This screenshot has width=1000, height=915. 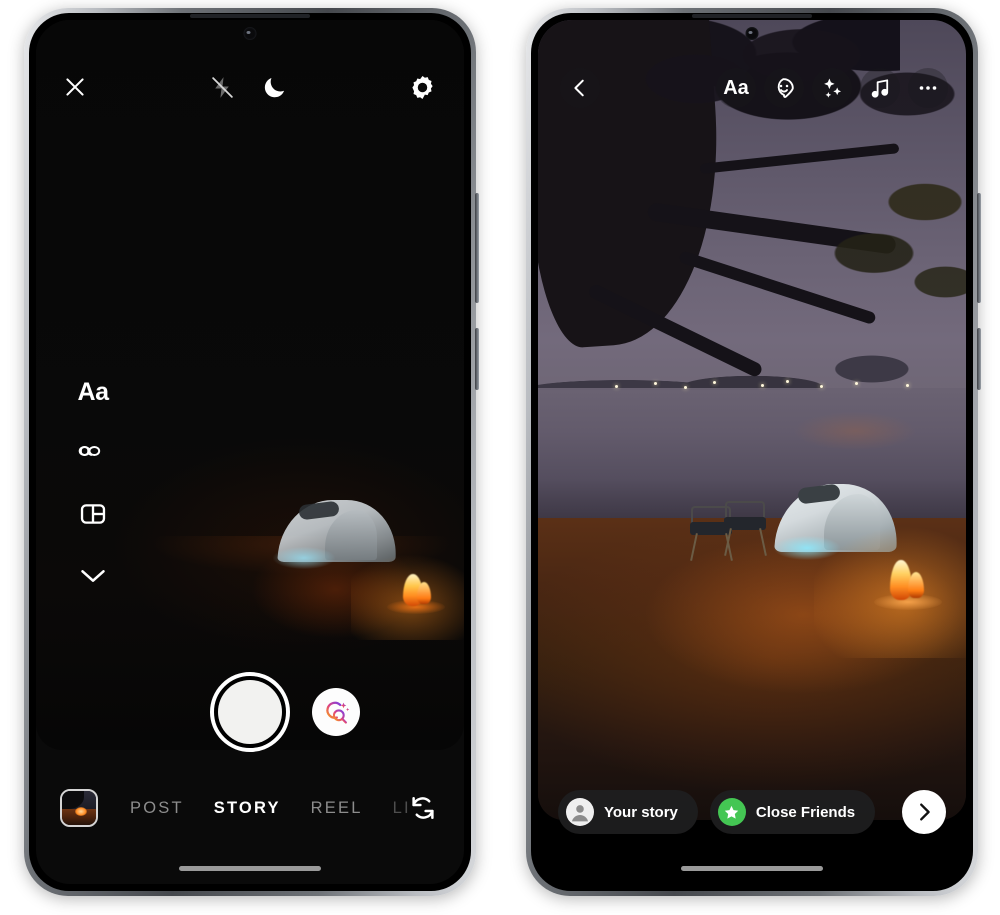 I want to click on chevron-left-back-icon, so click(x=580, y=88).